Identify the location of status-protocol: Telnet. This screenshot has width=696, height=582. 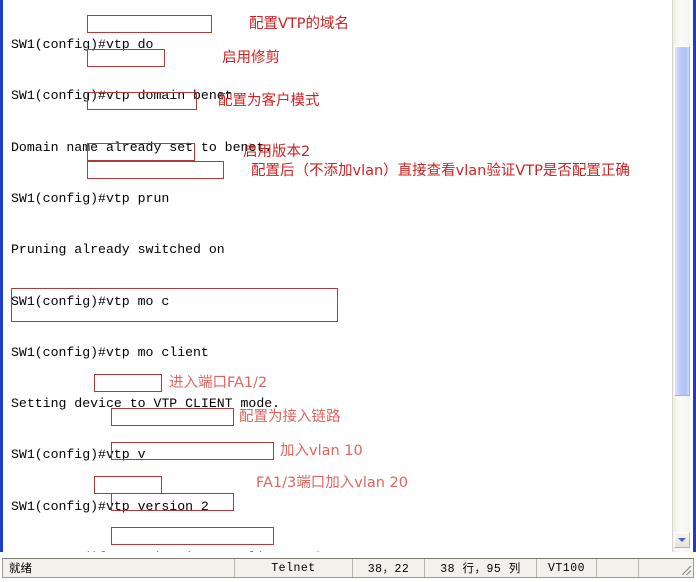
(294, 568).